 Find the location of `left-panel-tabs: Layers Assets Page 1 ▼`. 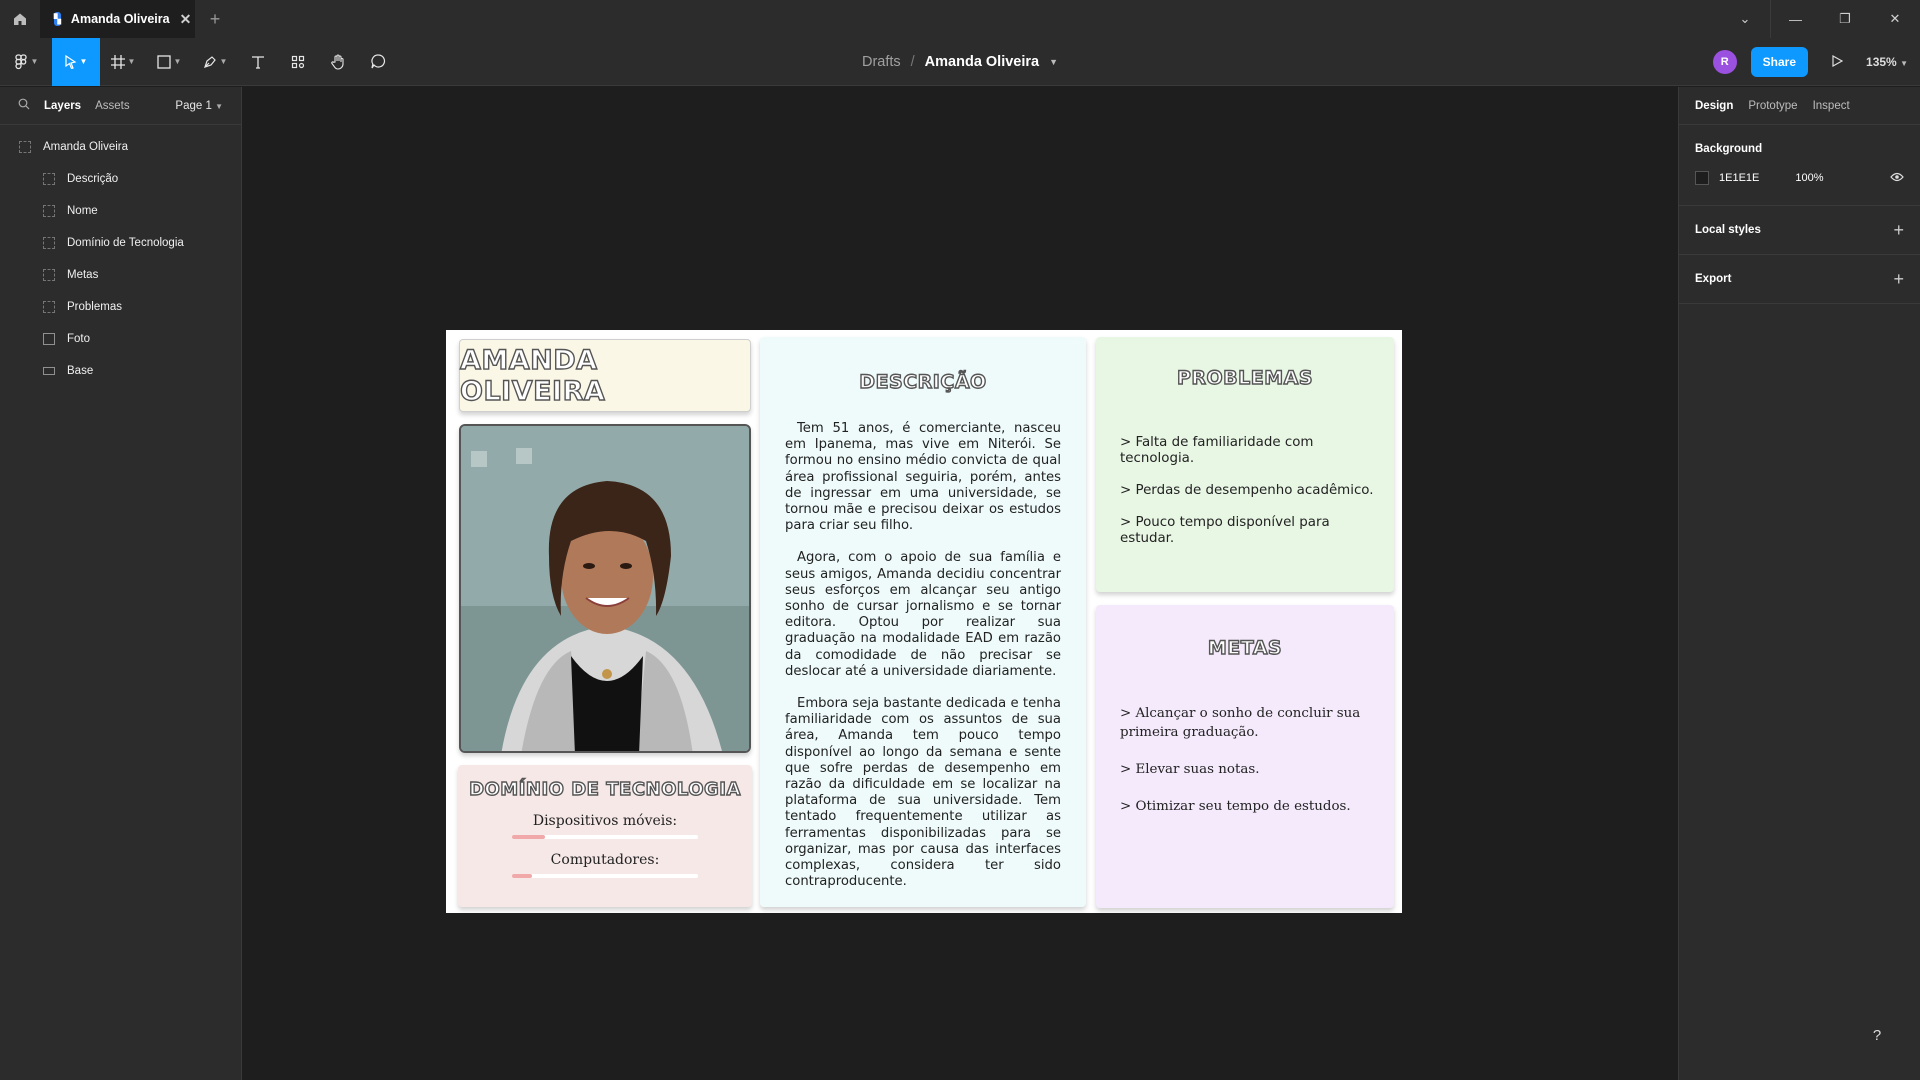

left-panel-tabs: Layers Assets Page 1 ▼ is located at coordinates (120, 106).